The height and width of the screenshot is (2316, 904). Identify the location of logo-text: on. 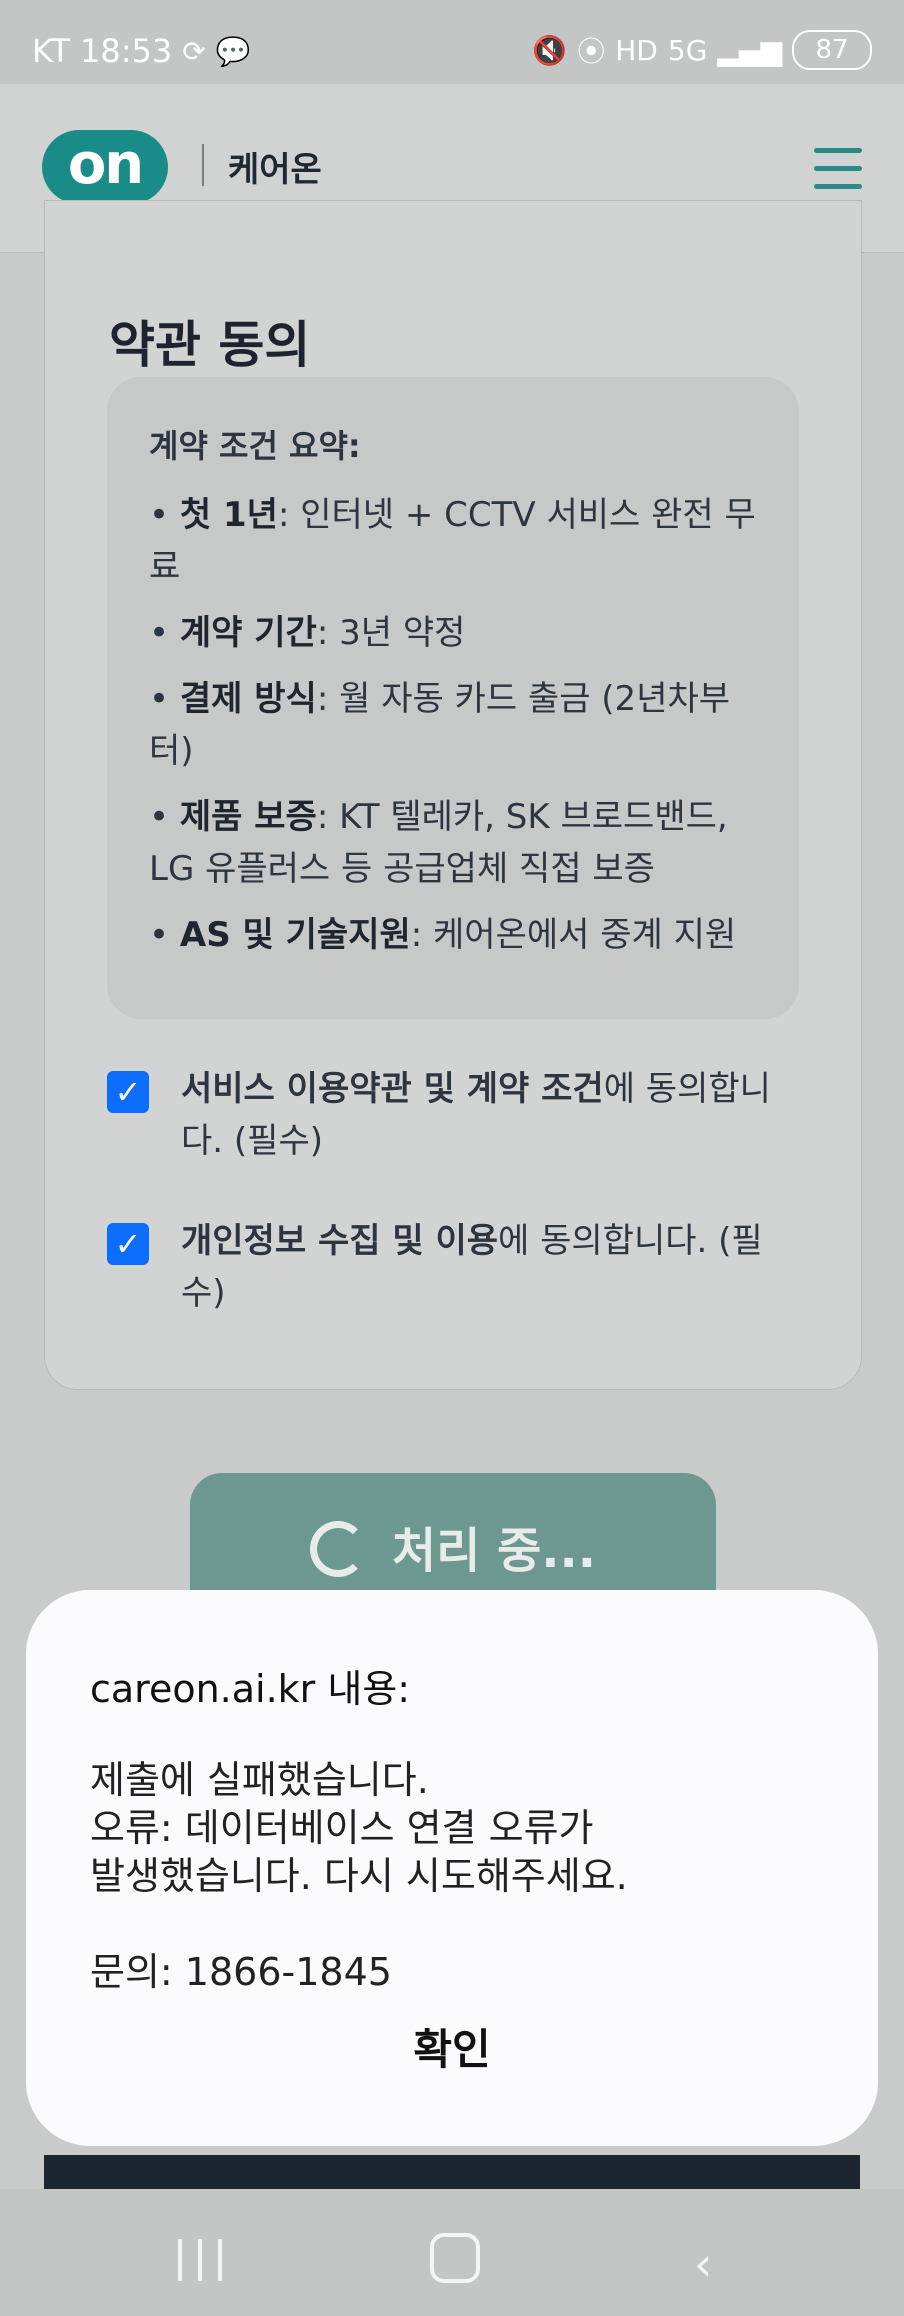
(105, 164).